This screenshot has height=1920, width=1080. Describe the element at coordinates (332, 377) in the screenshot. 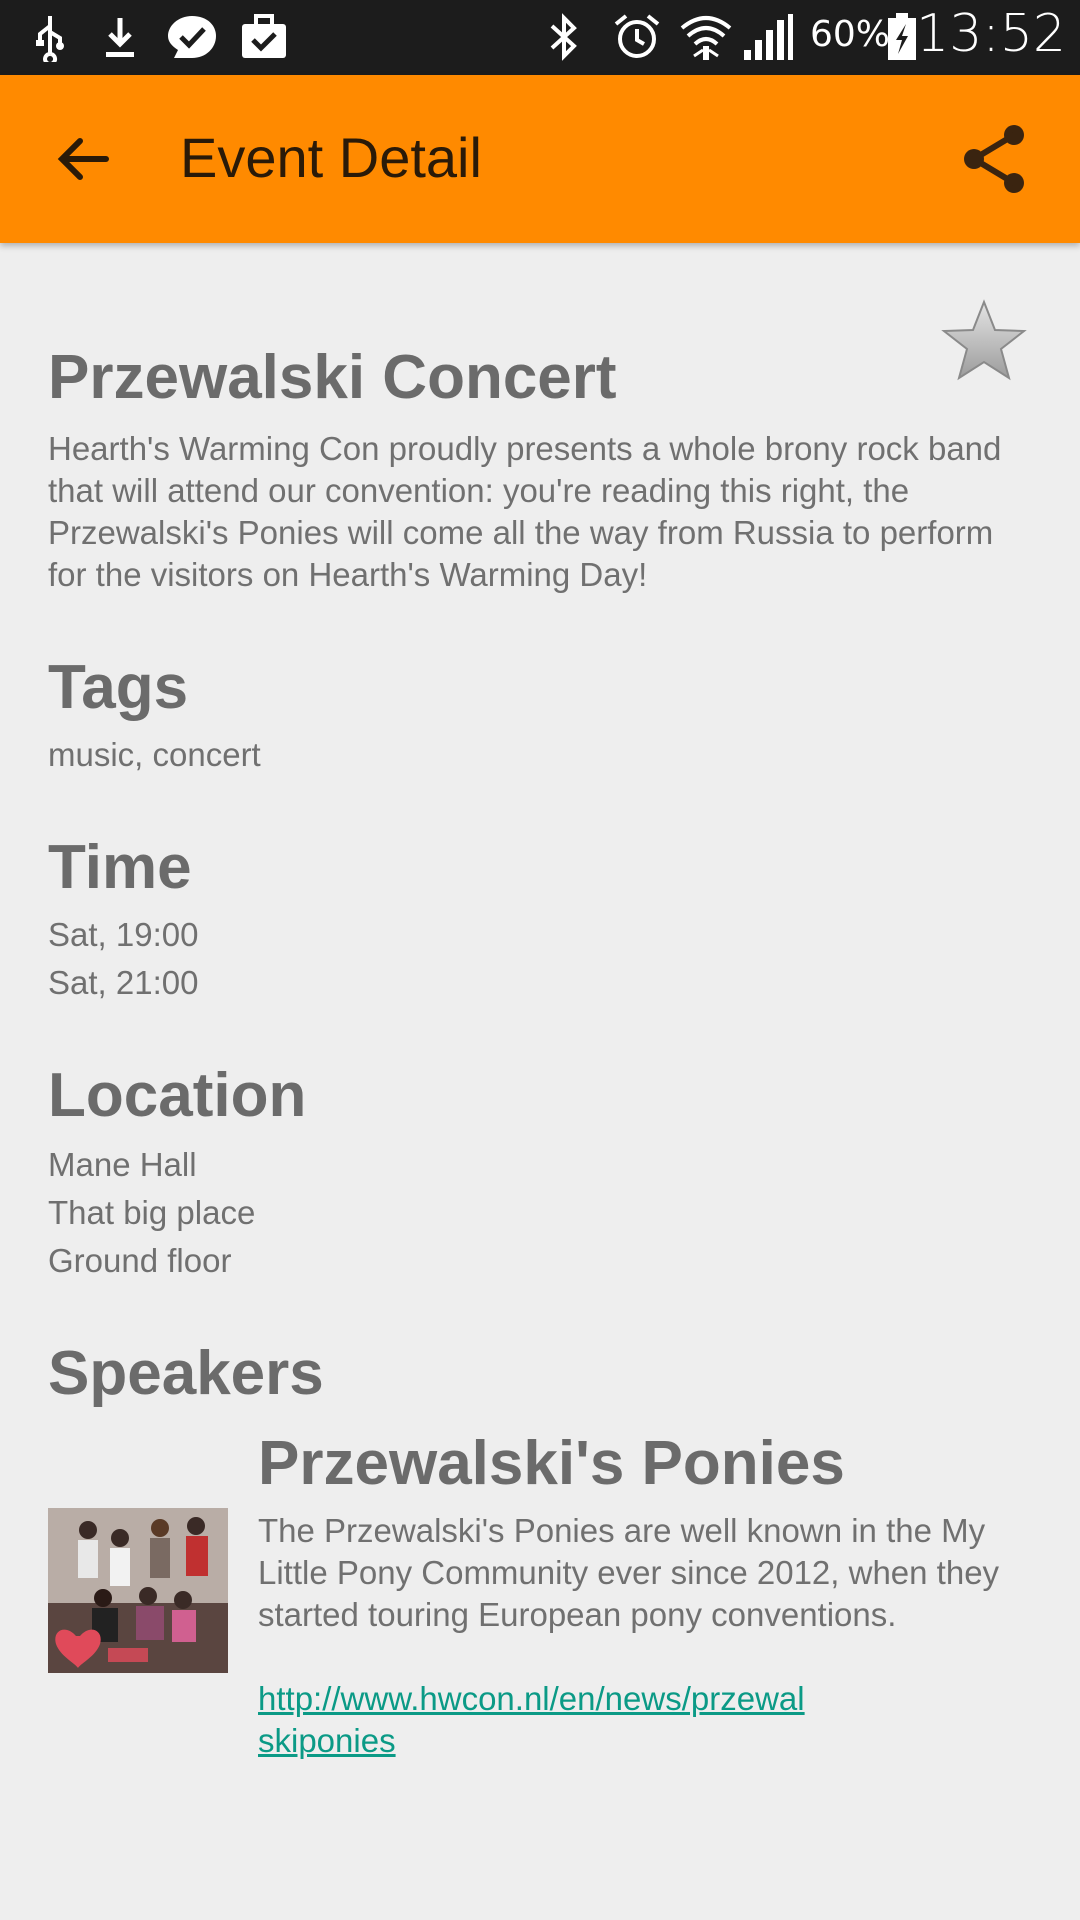

I see `event-title: Przewalski Concert` at that location.